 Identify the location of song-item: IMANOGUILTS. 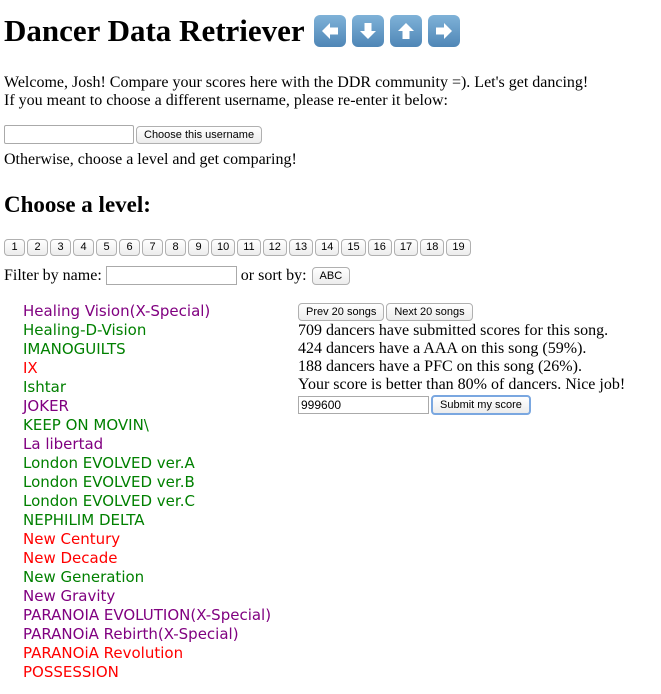
(147, 349).